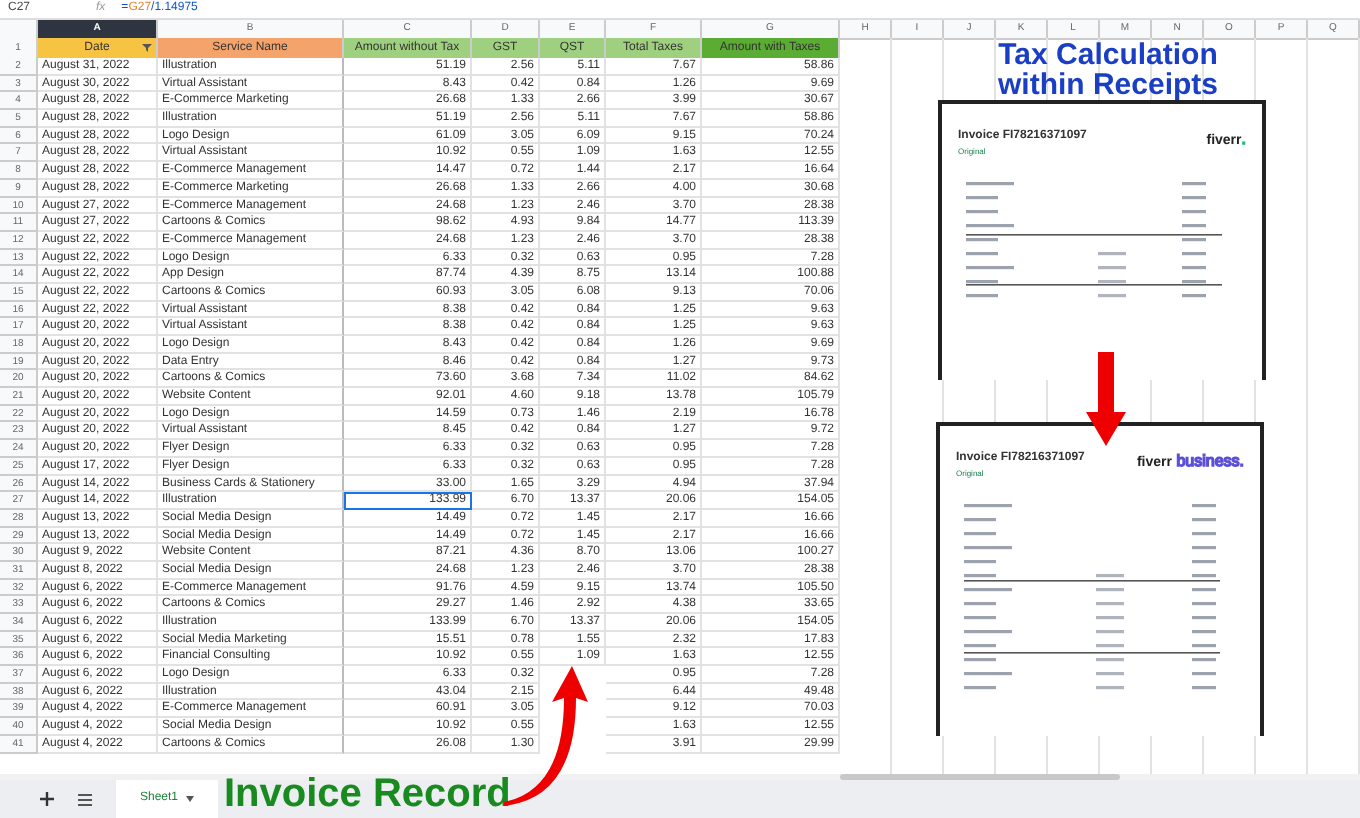 The height and width of the screenshot is (818, 1360). What do you see at coordinates (85, 799) in the screenshot?
I see `menu-icon` at bounding box center [85, 799].